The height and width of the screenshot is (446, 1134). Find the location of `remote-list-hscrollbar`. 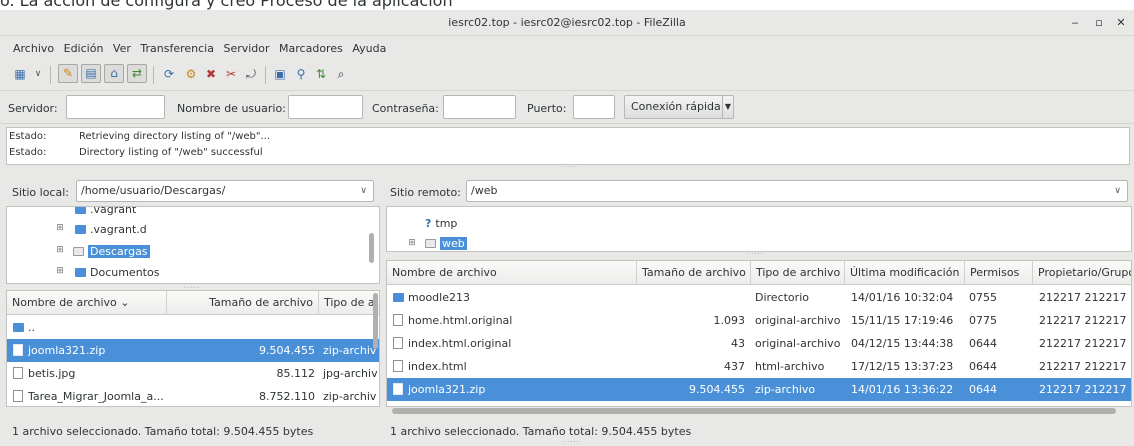

remote-list-hscrollbar is located at coordinates (754, 411).